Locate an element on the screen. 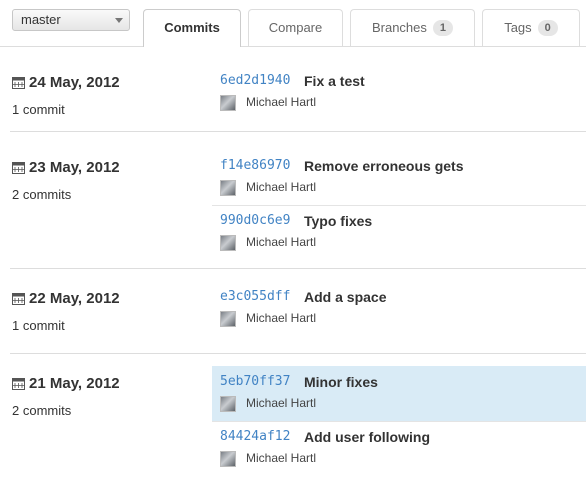  commit-row: 990d0c6e9 Typo fixes Michael Hartl is located at coordinates (399, 234).